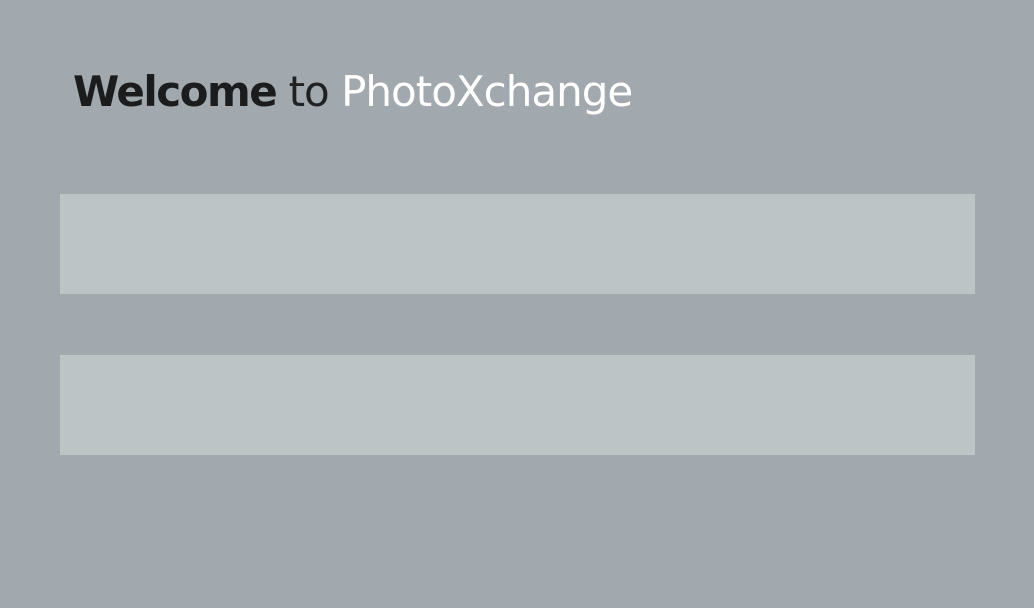 Image resolution: width=1034 pixels, height=608 pixels. I want to click on welcome-bold-text: Welcome, so click(175, 91).